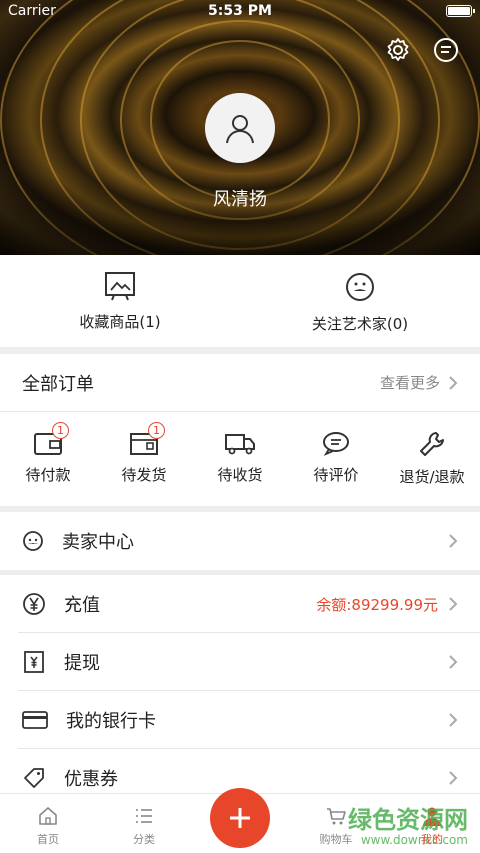  I want to click on recharge-row: 充值 余额:89299.99元, so click(240, 604).